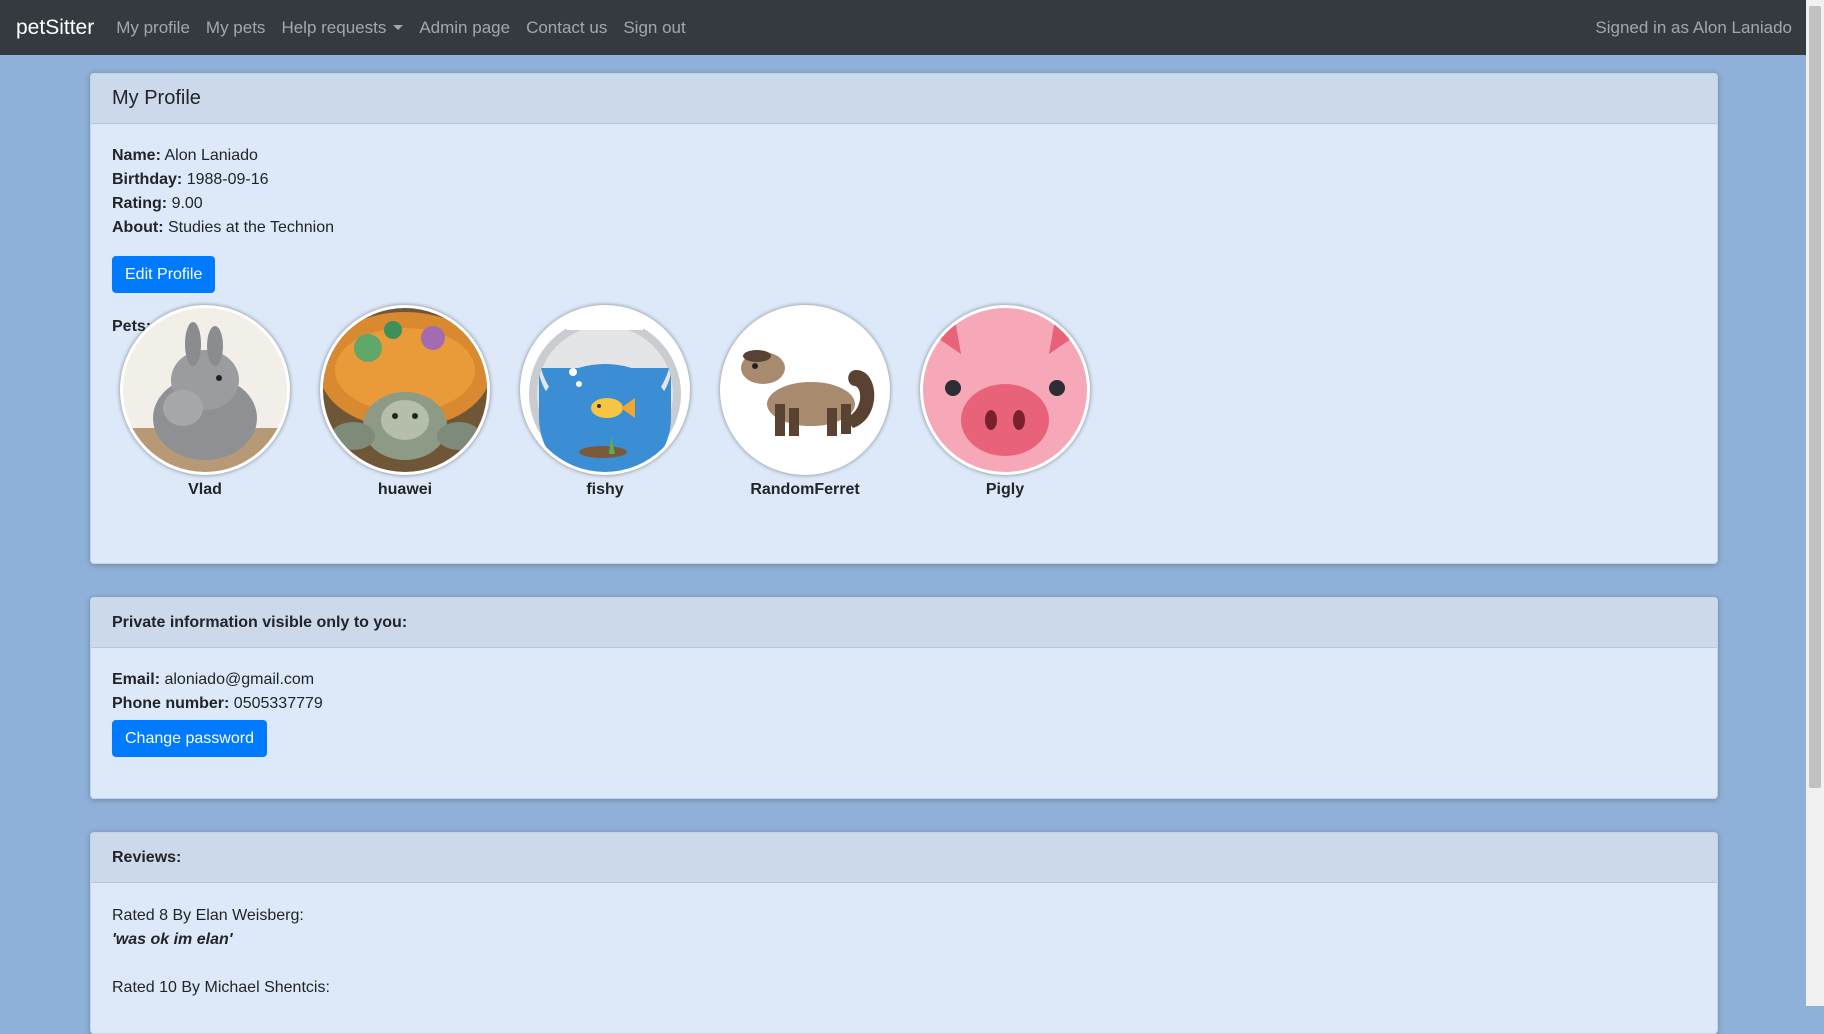 This screenshot has width=1824, height=1034. Describe the element at coordinates (211, 155) in the screenshot. I see `profile-name-value: Alon Laniado` at that location.